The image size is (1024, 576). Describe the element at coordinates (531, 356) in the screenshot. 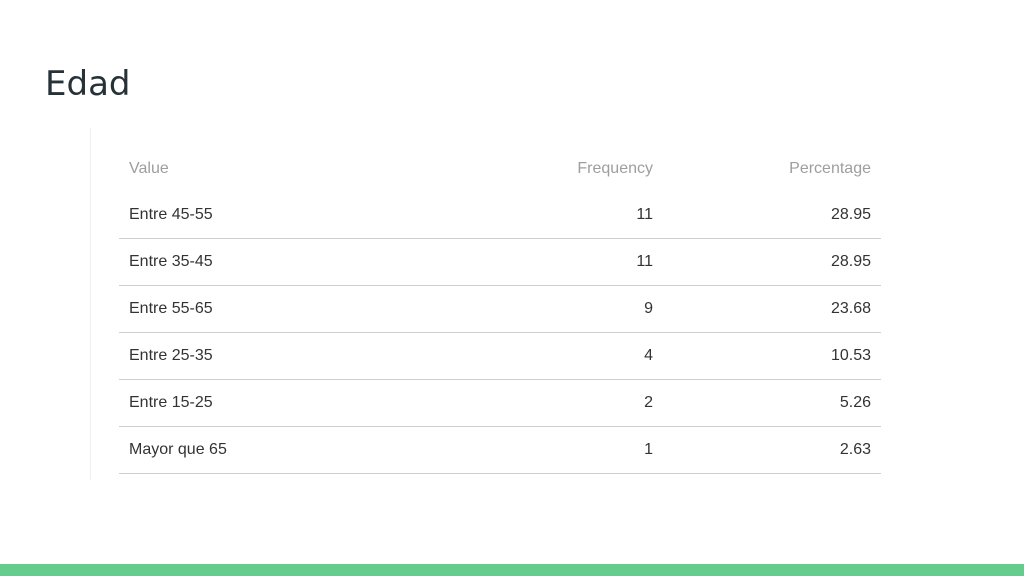

I see `cell-frequency: 4` at that location.